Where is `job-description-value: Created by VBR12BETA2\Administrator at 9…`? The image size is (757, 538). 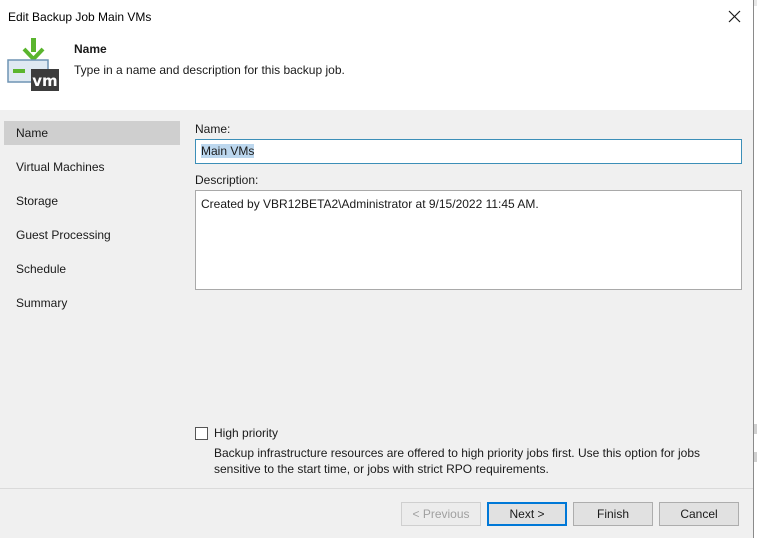 job-description-value: Created by VBR12BETA2\Administrator at 9… is located at coordinates (370, 204).